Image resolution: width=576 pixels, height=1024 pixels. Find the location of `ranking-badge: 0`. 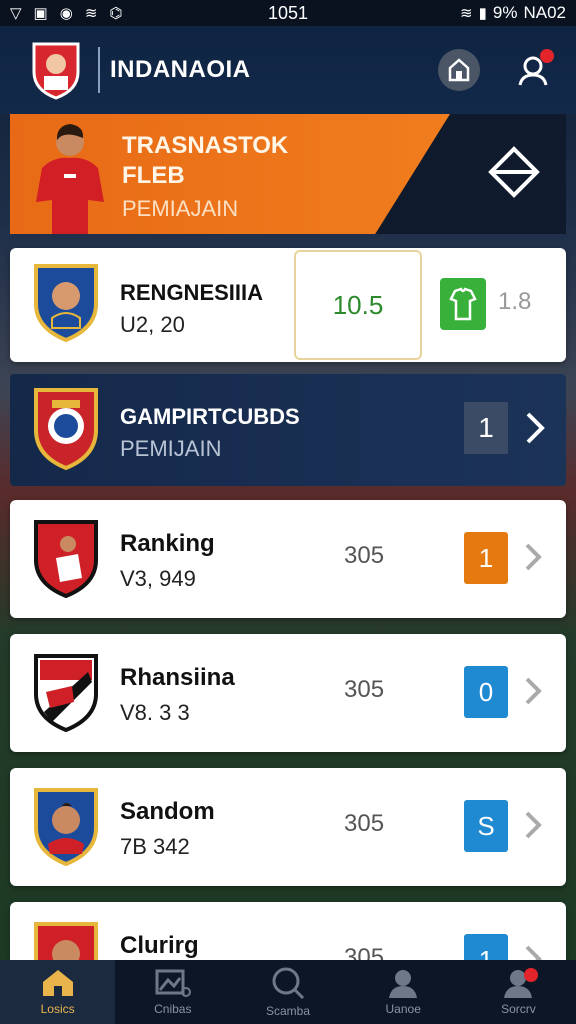

ranking-badge: 0 is located at coordinates (486, 692).